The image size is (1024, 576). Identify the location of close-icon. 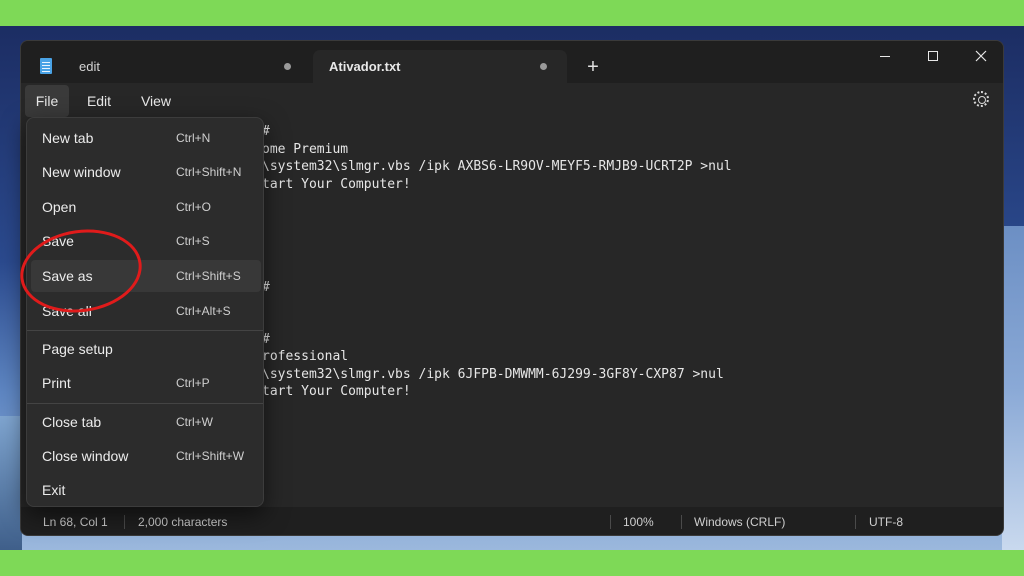
(981, 56).